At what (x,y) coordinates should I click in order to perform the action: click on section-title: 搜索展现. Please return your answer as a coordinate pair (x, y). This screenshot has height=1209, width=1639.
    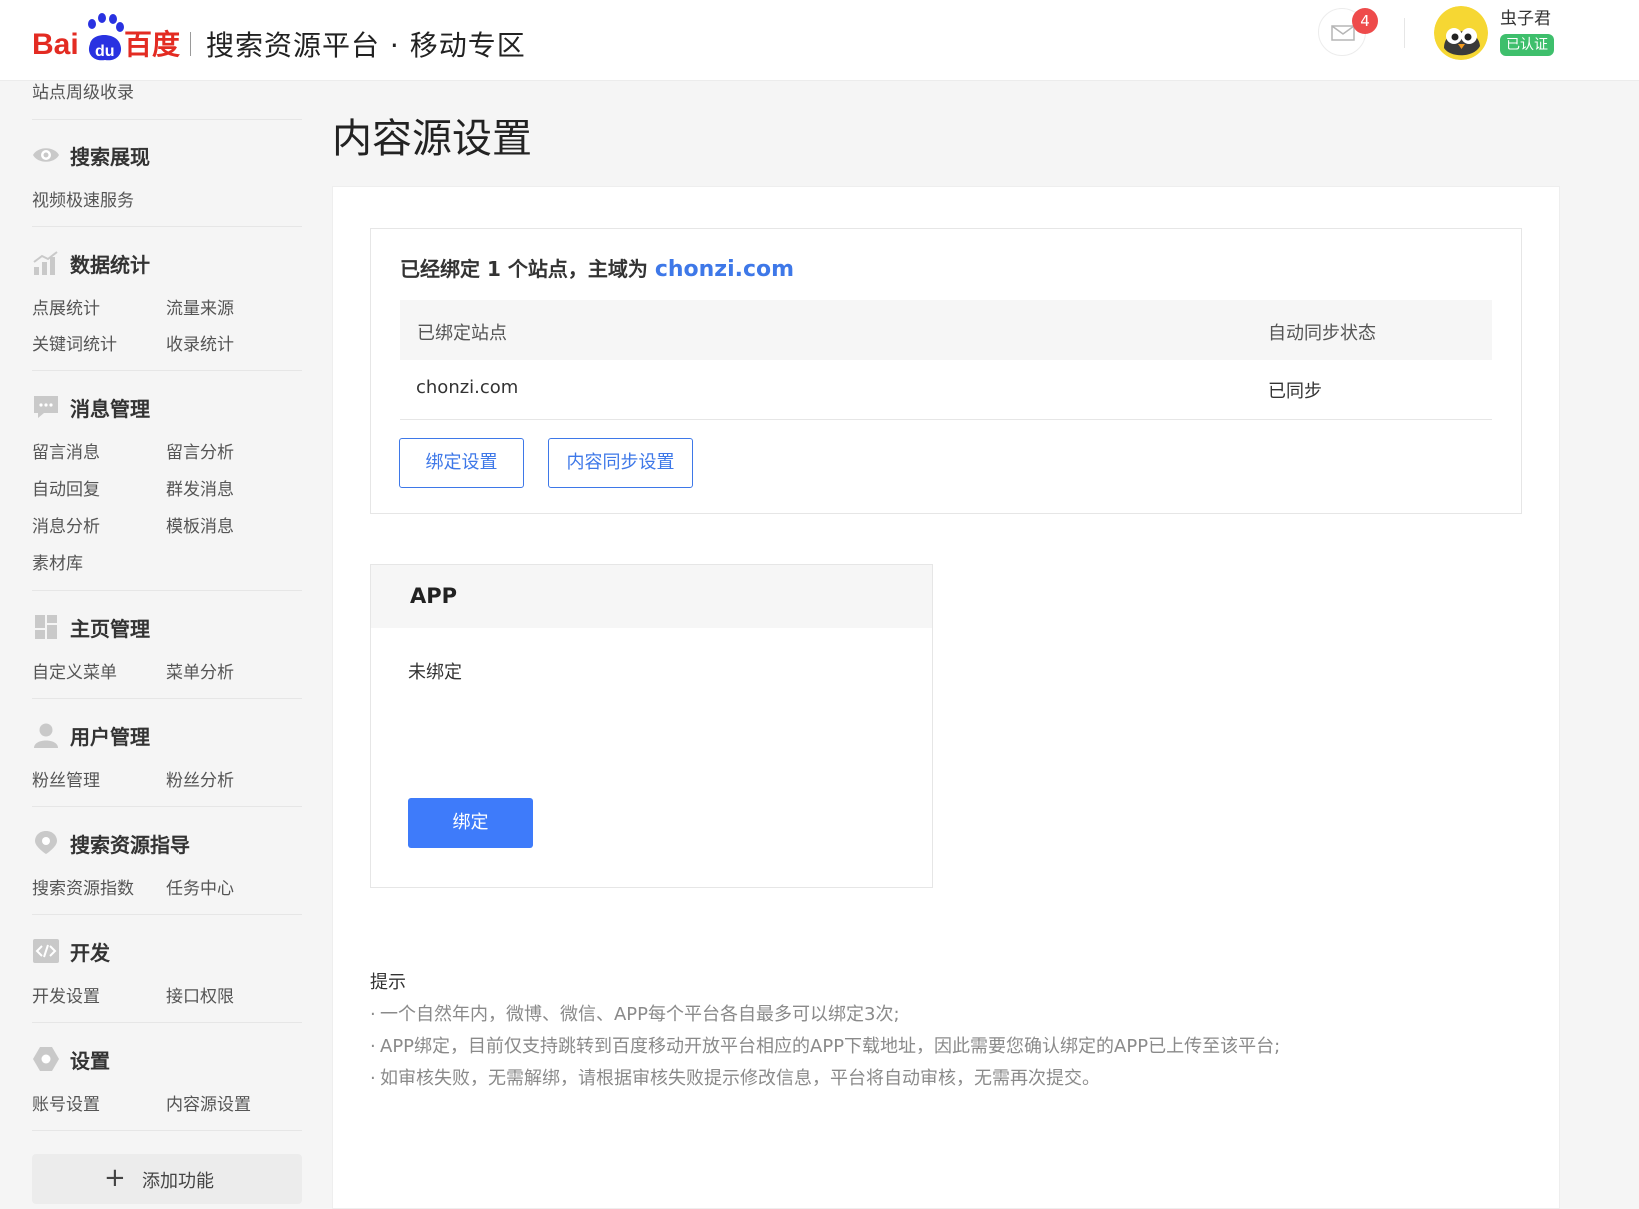
    Looking at the image, I should click on (110, 157).